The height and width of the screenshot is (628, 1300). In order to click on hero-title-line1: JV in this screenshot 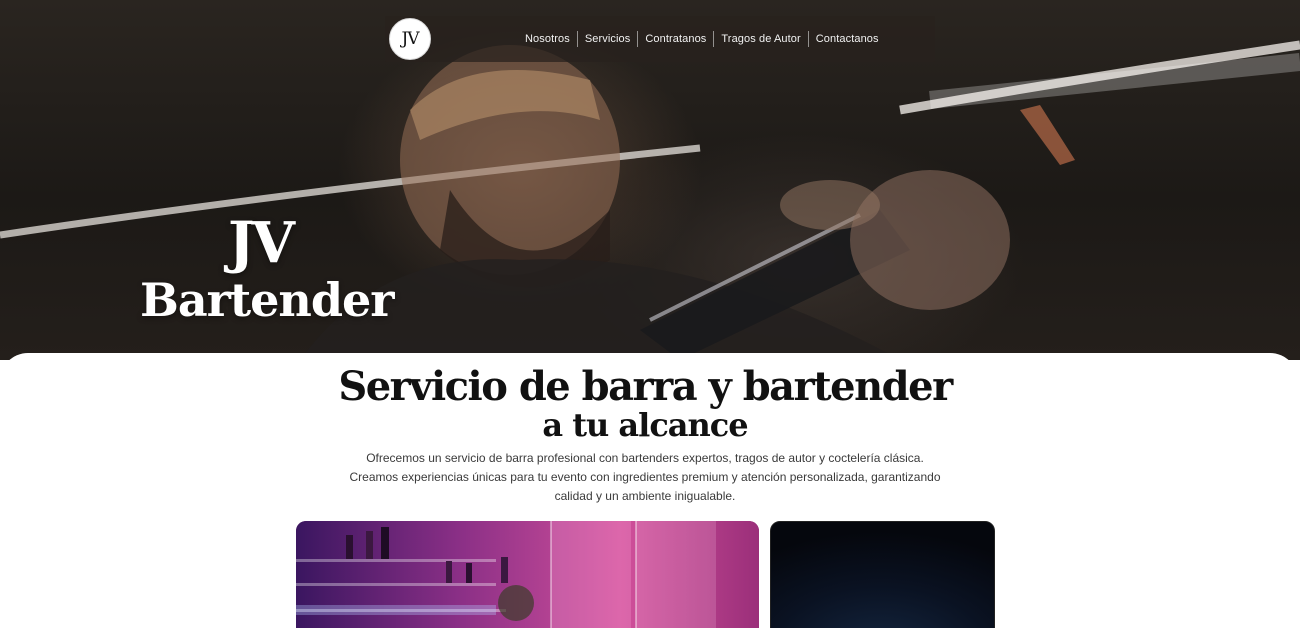, I will do `click(261, 243)`.